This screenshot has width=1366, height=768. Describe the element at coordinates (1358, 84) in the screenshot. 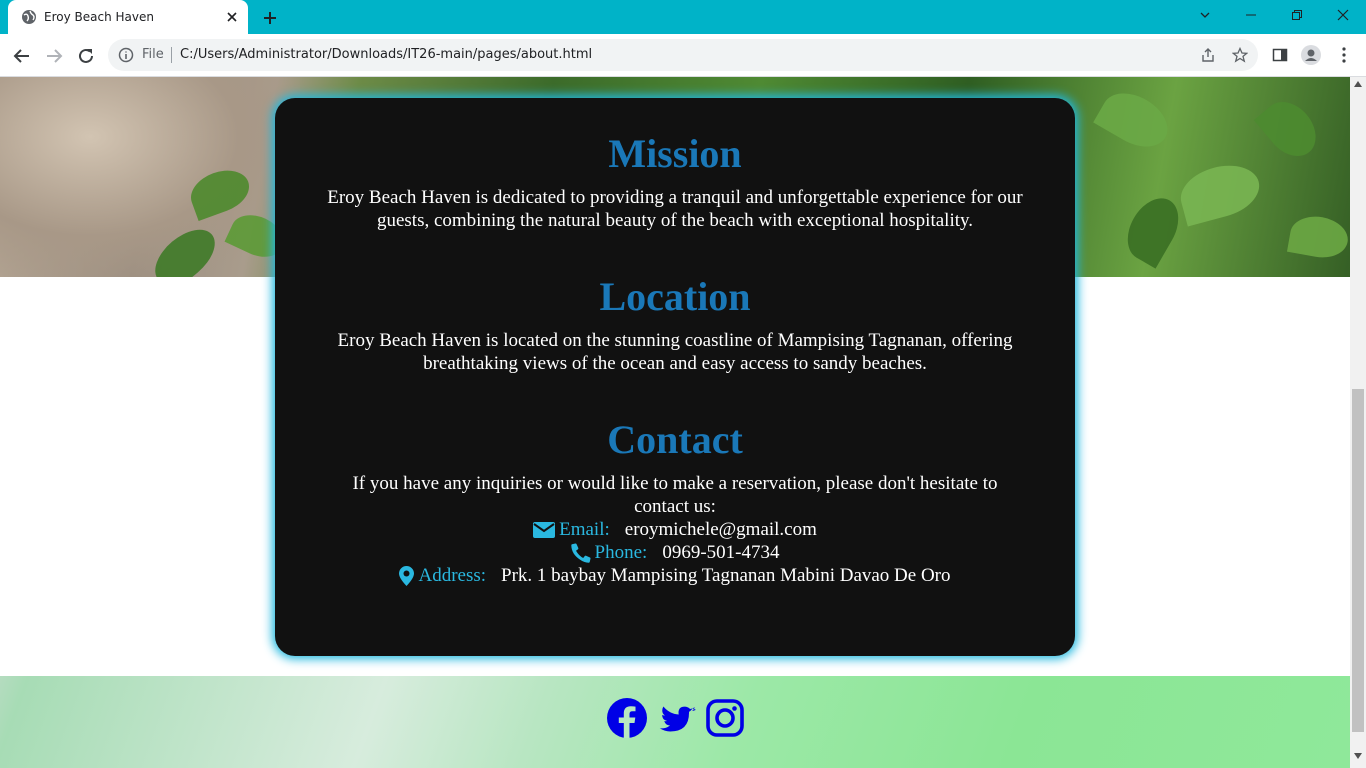

I see `scroll-up-arrow-icon` at that location.